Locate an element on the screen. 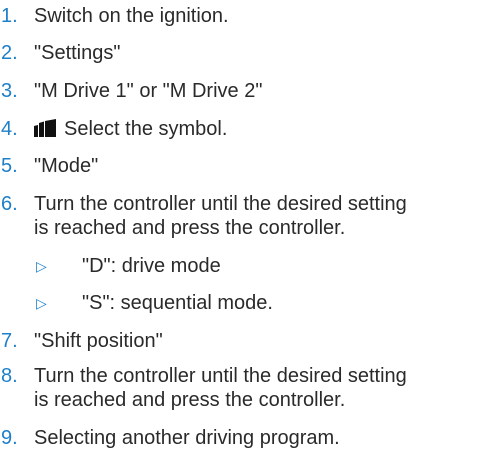 This screenshot has height=463, width=488. step-number: 8. is located at coordinates (9, 376).